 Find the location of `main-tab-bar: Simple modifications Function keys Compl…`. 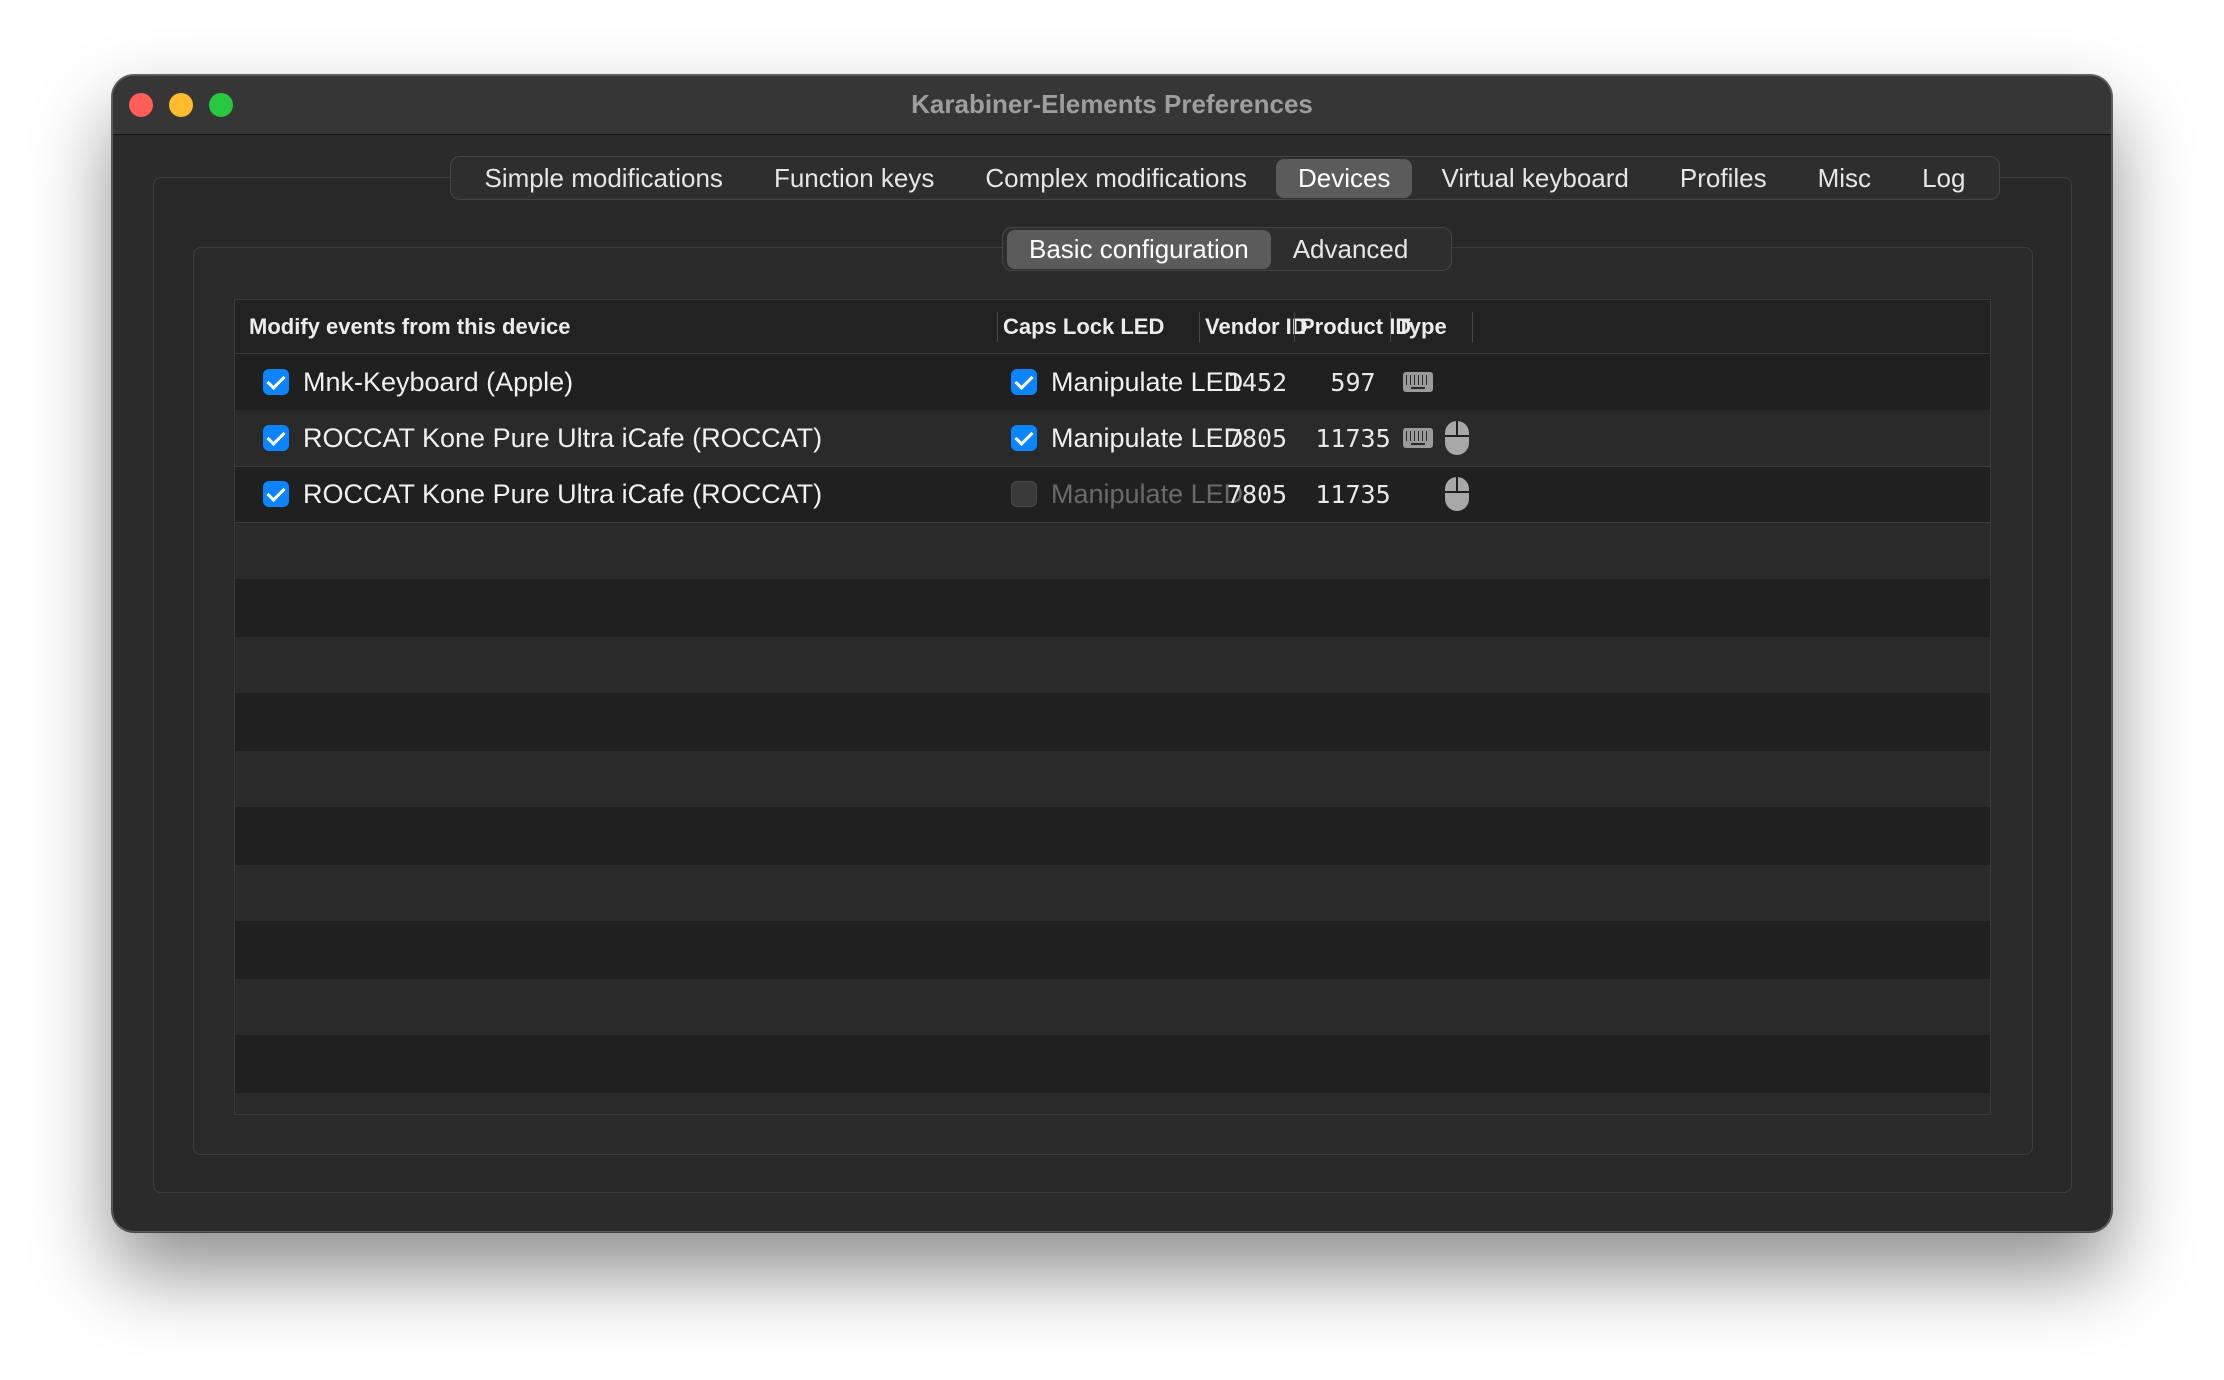

main-tab-bar: Simple modifications Function keys Compl… is located at coordinates (1225, 178).